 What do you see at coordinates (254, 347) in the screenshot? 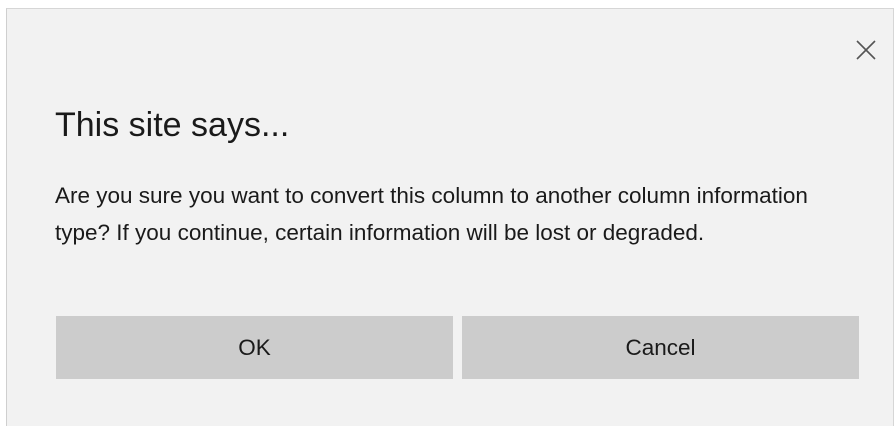
I see `ok-button: OK` at bounding box center [254, 347].